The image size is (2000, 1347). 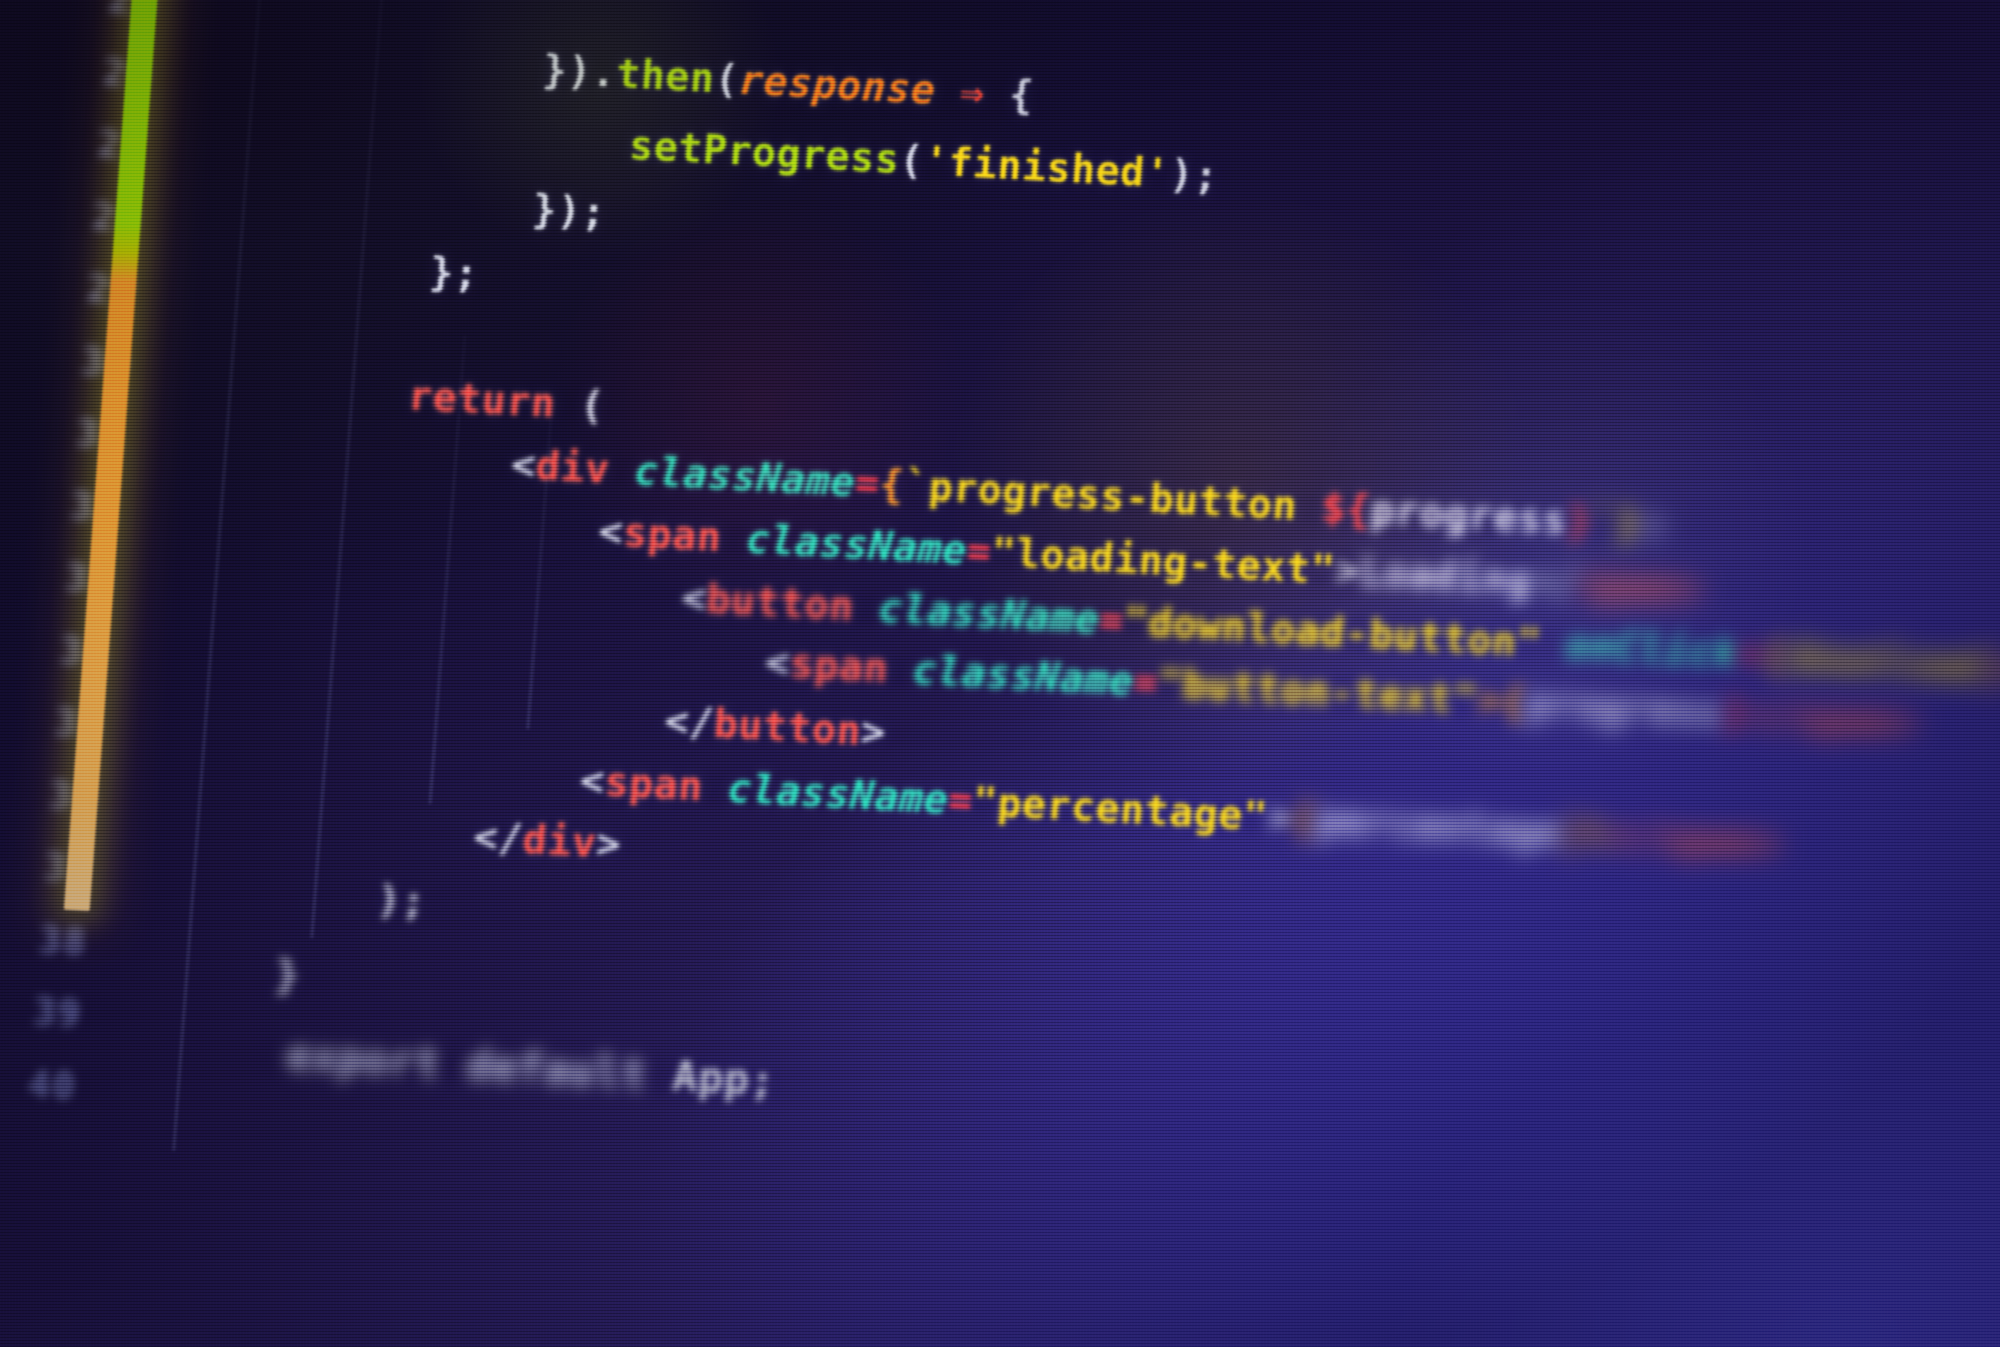 What do you see at coordinates (1502, 702) in the screenshot?
I see `token-gt-brace: >{` at bounding box center [1502, 702].